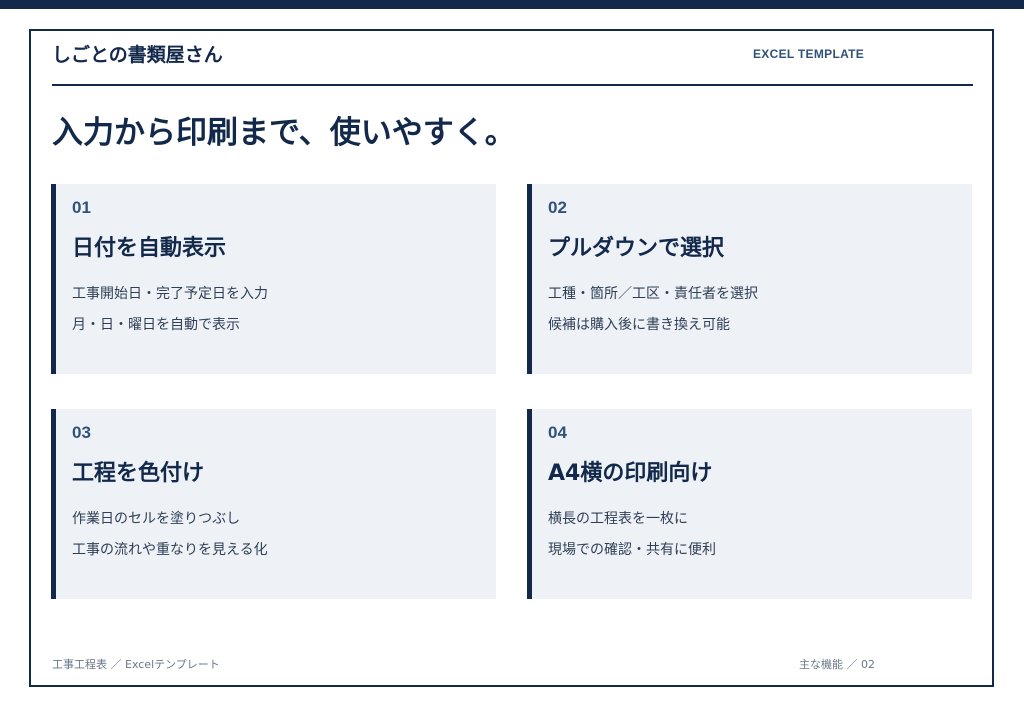 This screenshot has height=717, width=1024. Describe the element at coordinates (156, 519) in the screenshot. I see `feature-description-line: 作業日のセルを塗りつぶし` at that location.